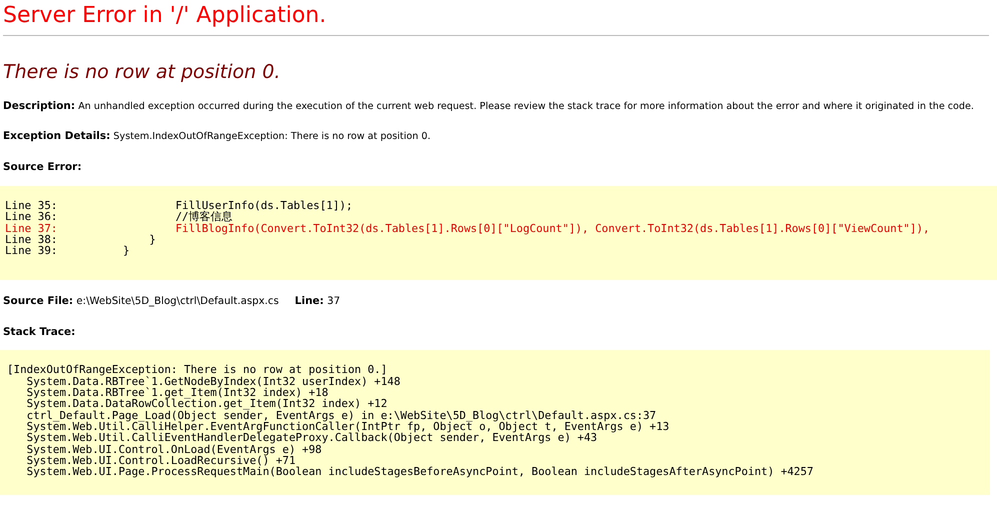  What do you see at coordinates (348, 426) in the screenshot?
I see `stack-trace-line: System.Web.Util.CalliHelper.EventArgFunctionCaller(IntPtr fp, Object o, Object t, EventArgs e) +13` at bounding box center [348, 426].